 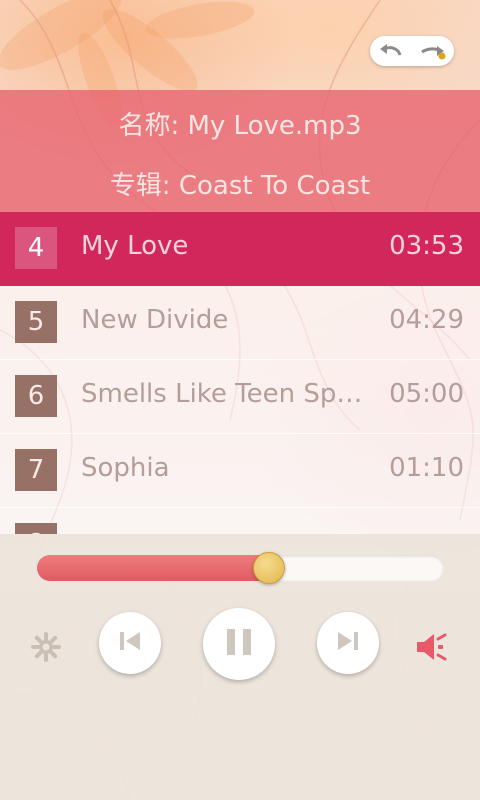 I want to click on previous-button, so click(x=130, y=643).